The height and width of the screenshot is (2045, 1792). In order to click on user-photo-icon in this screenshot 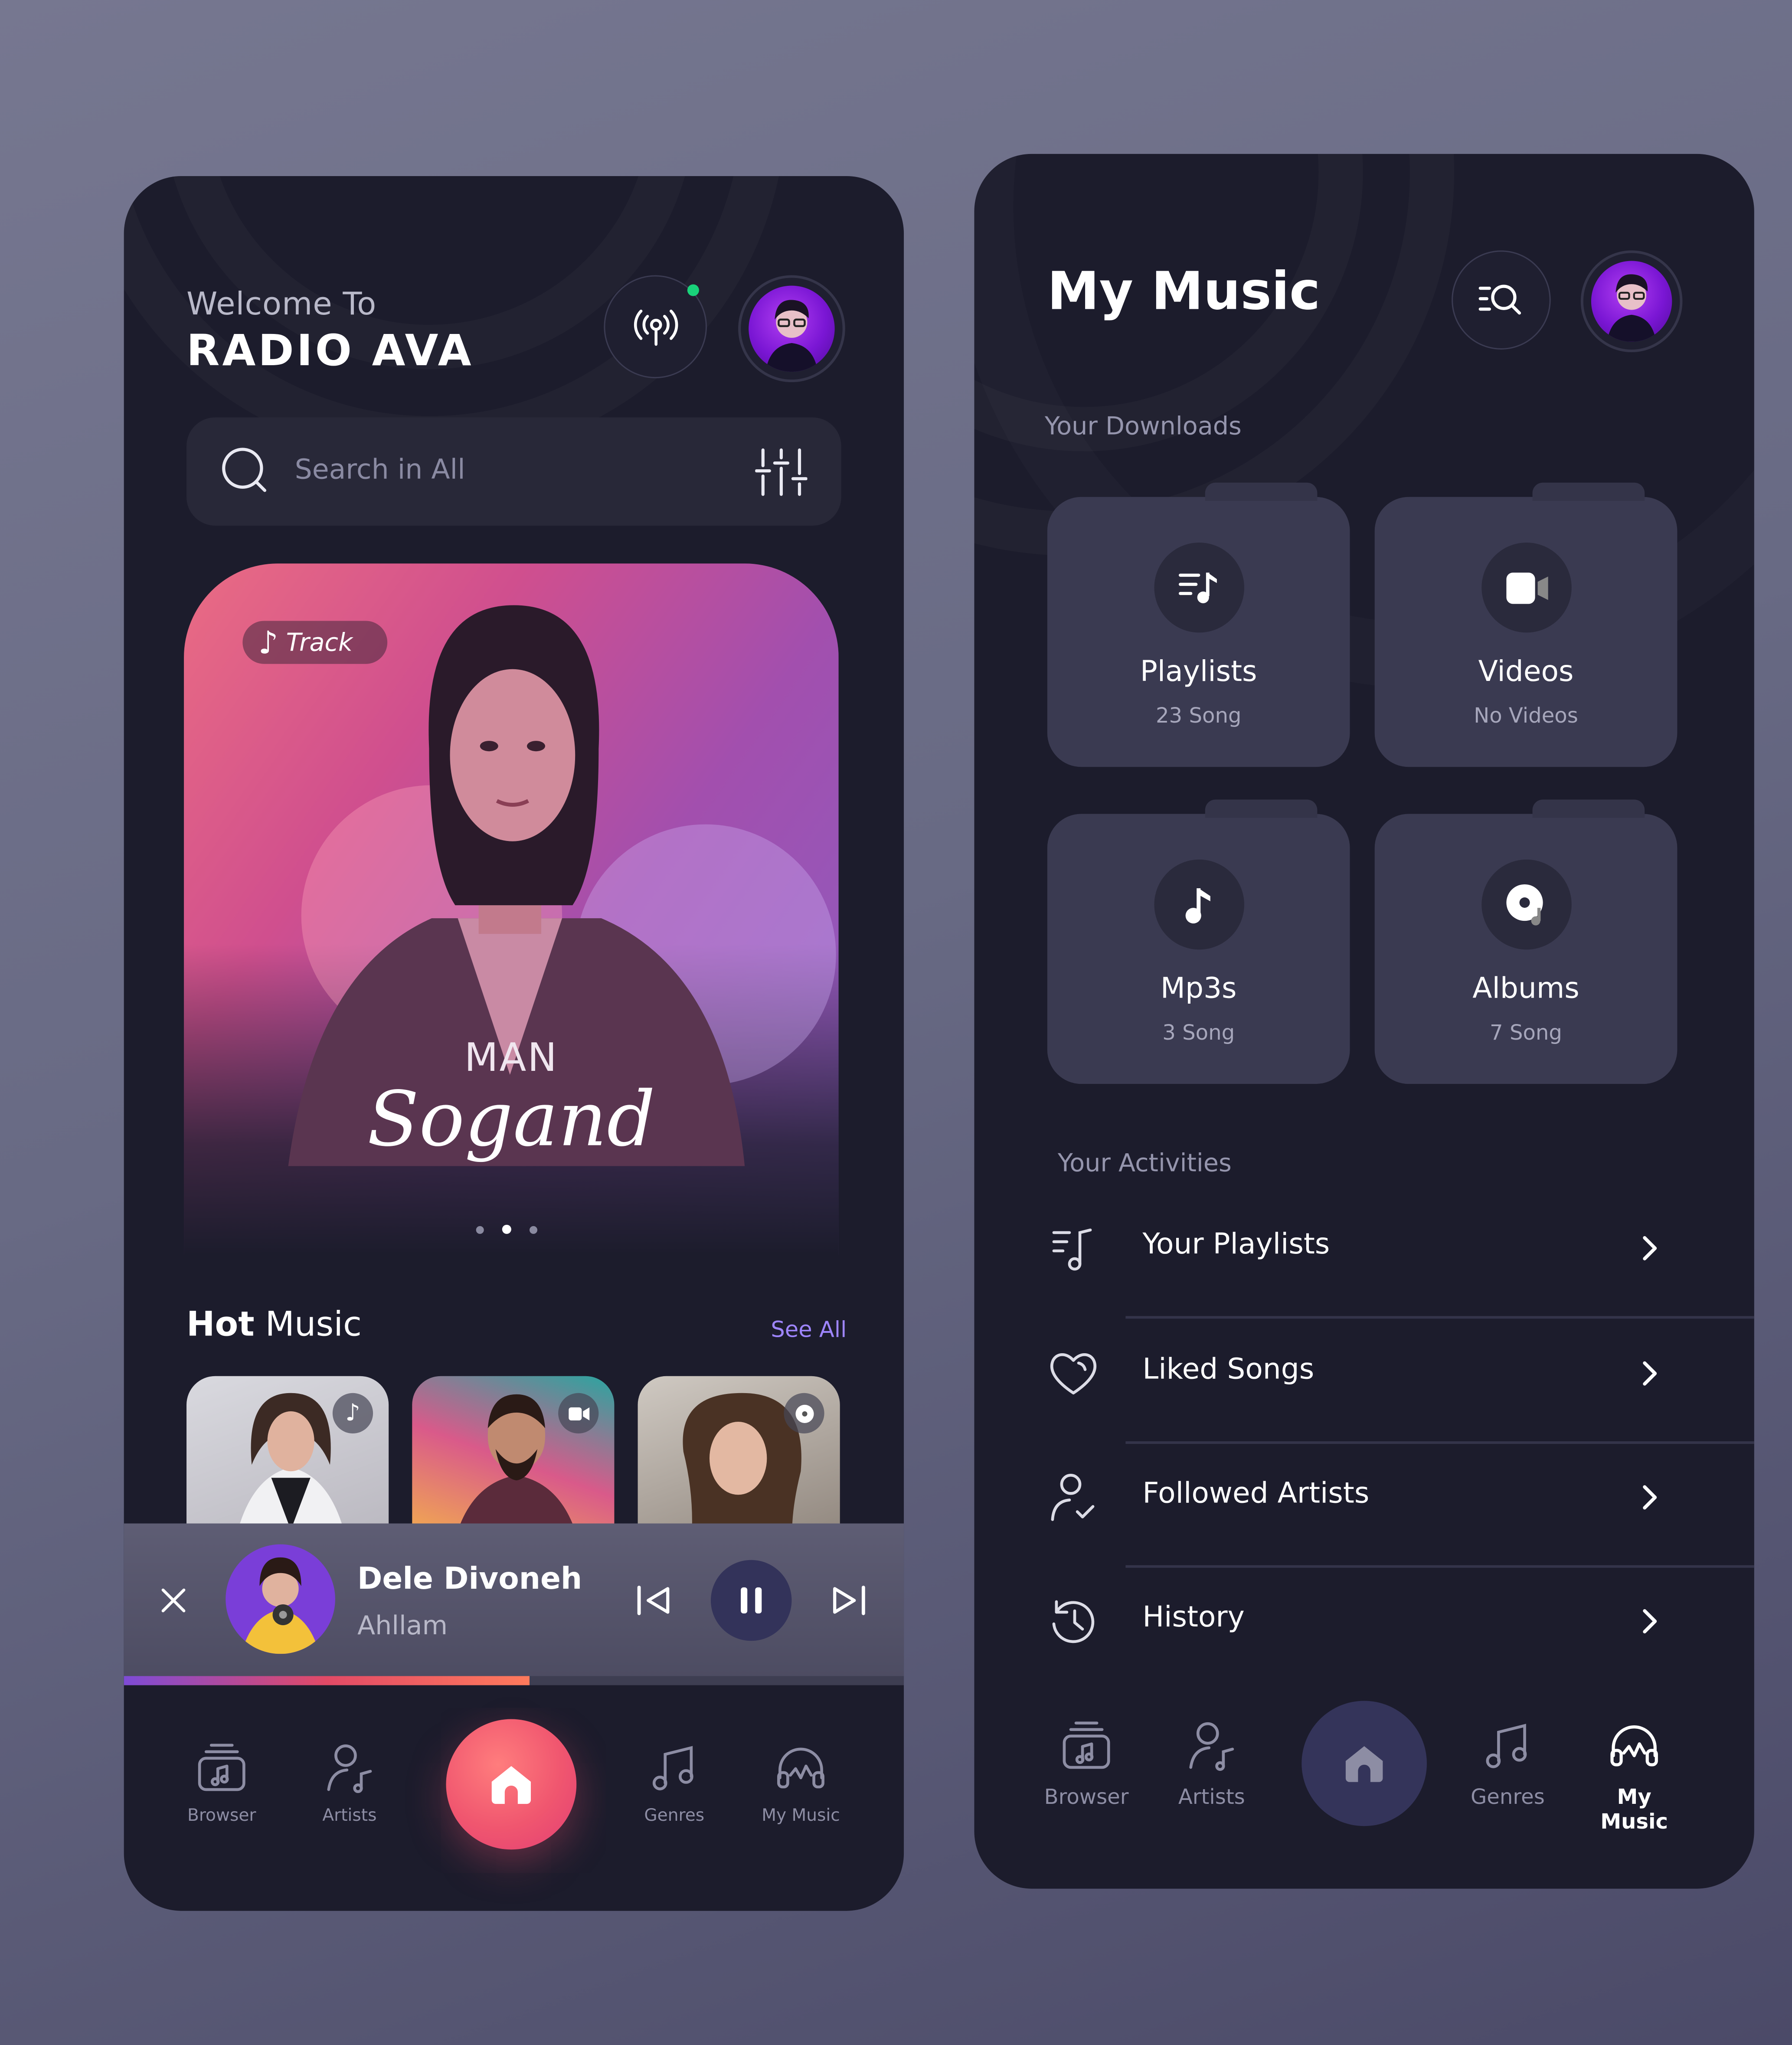, I will do `click(1632, 308)`.